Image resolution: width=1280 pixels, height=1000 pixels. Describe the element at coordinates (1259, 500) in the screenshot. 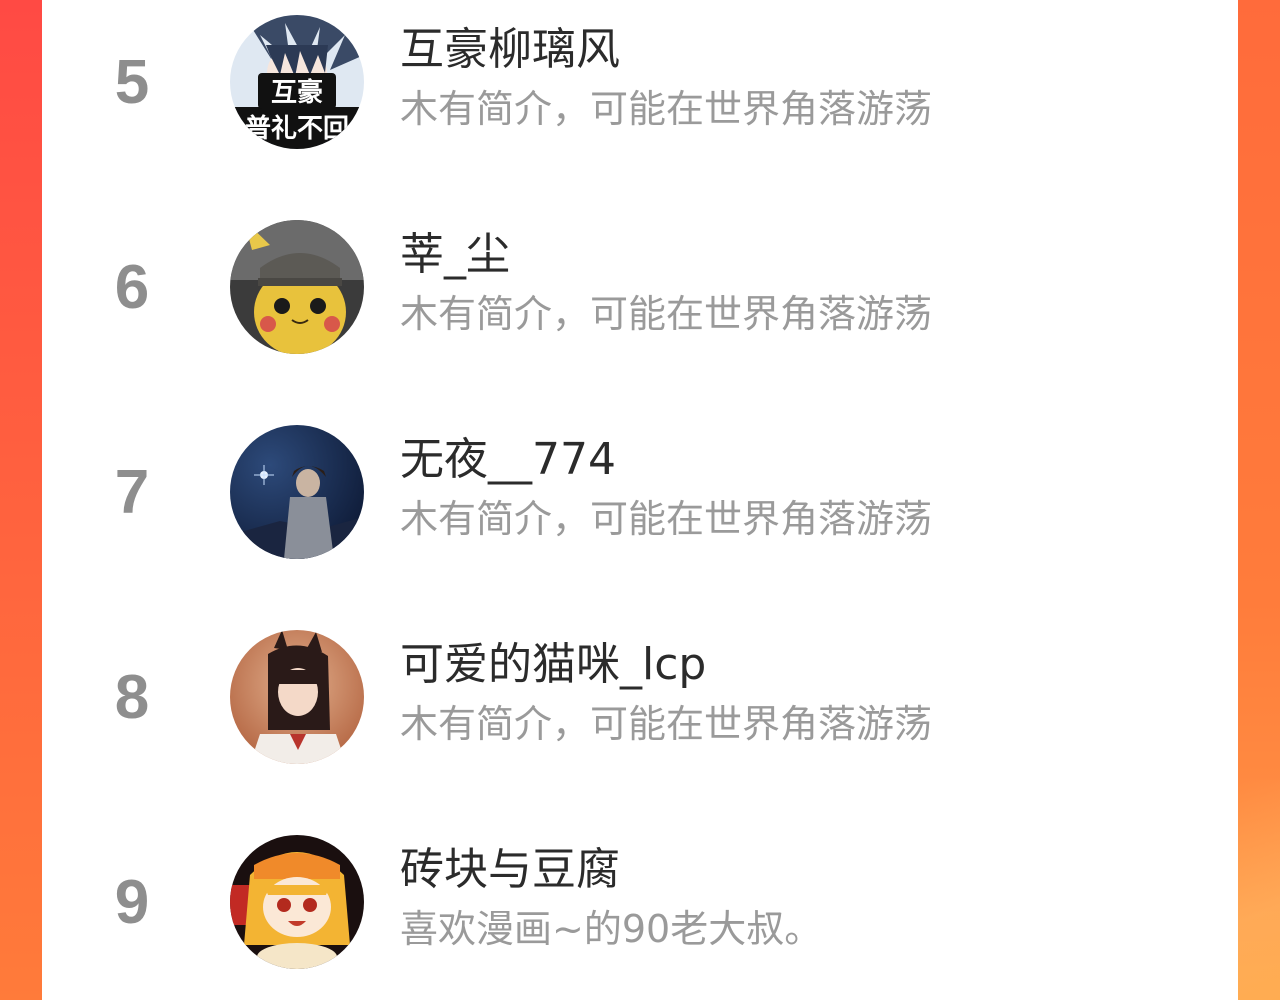

I see `right-edge-decoration` at that location.